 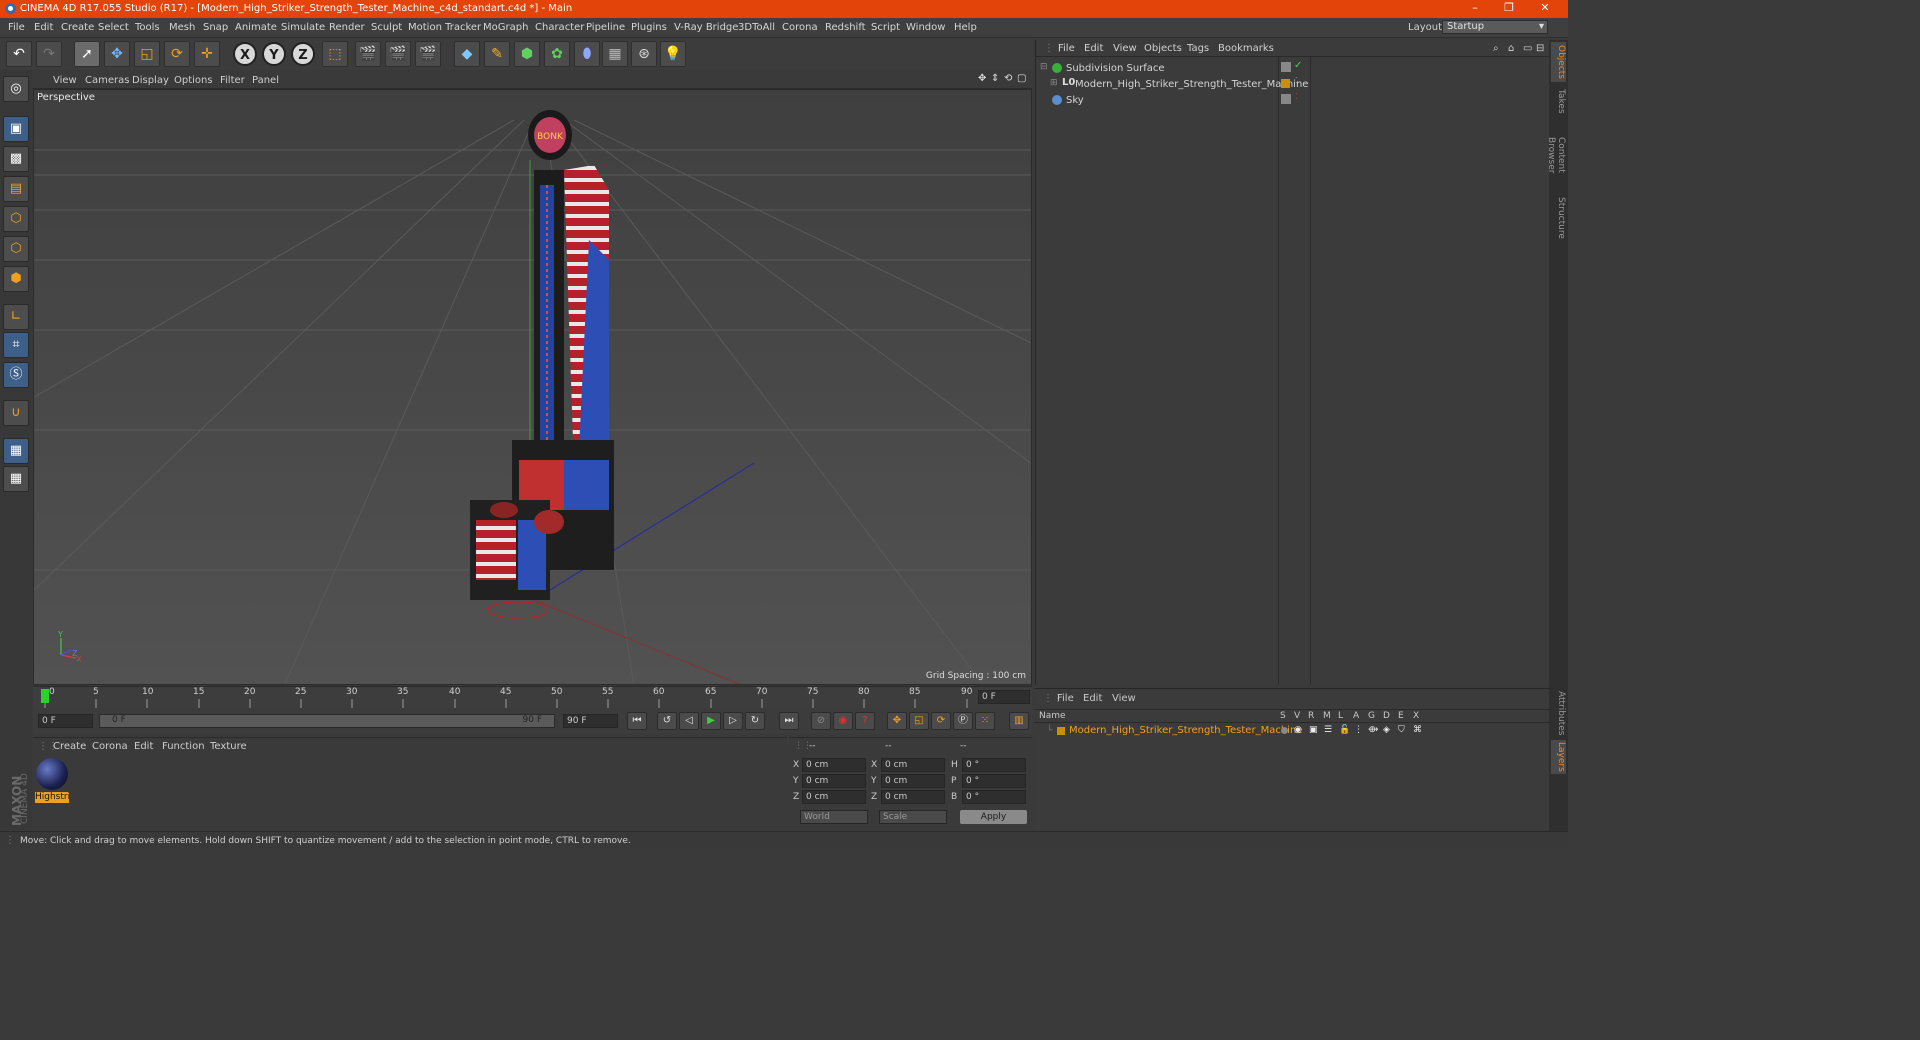 I want to click on rotation-p-field: 0 °, so click(x=994, y=781).